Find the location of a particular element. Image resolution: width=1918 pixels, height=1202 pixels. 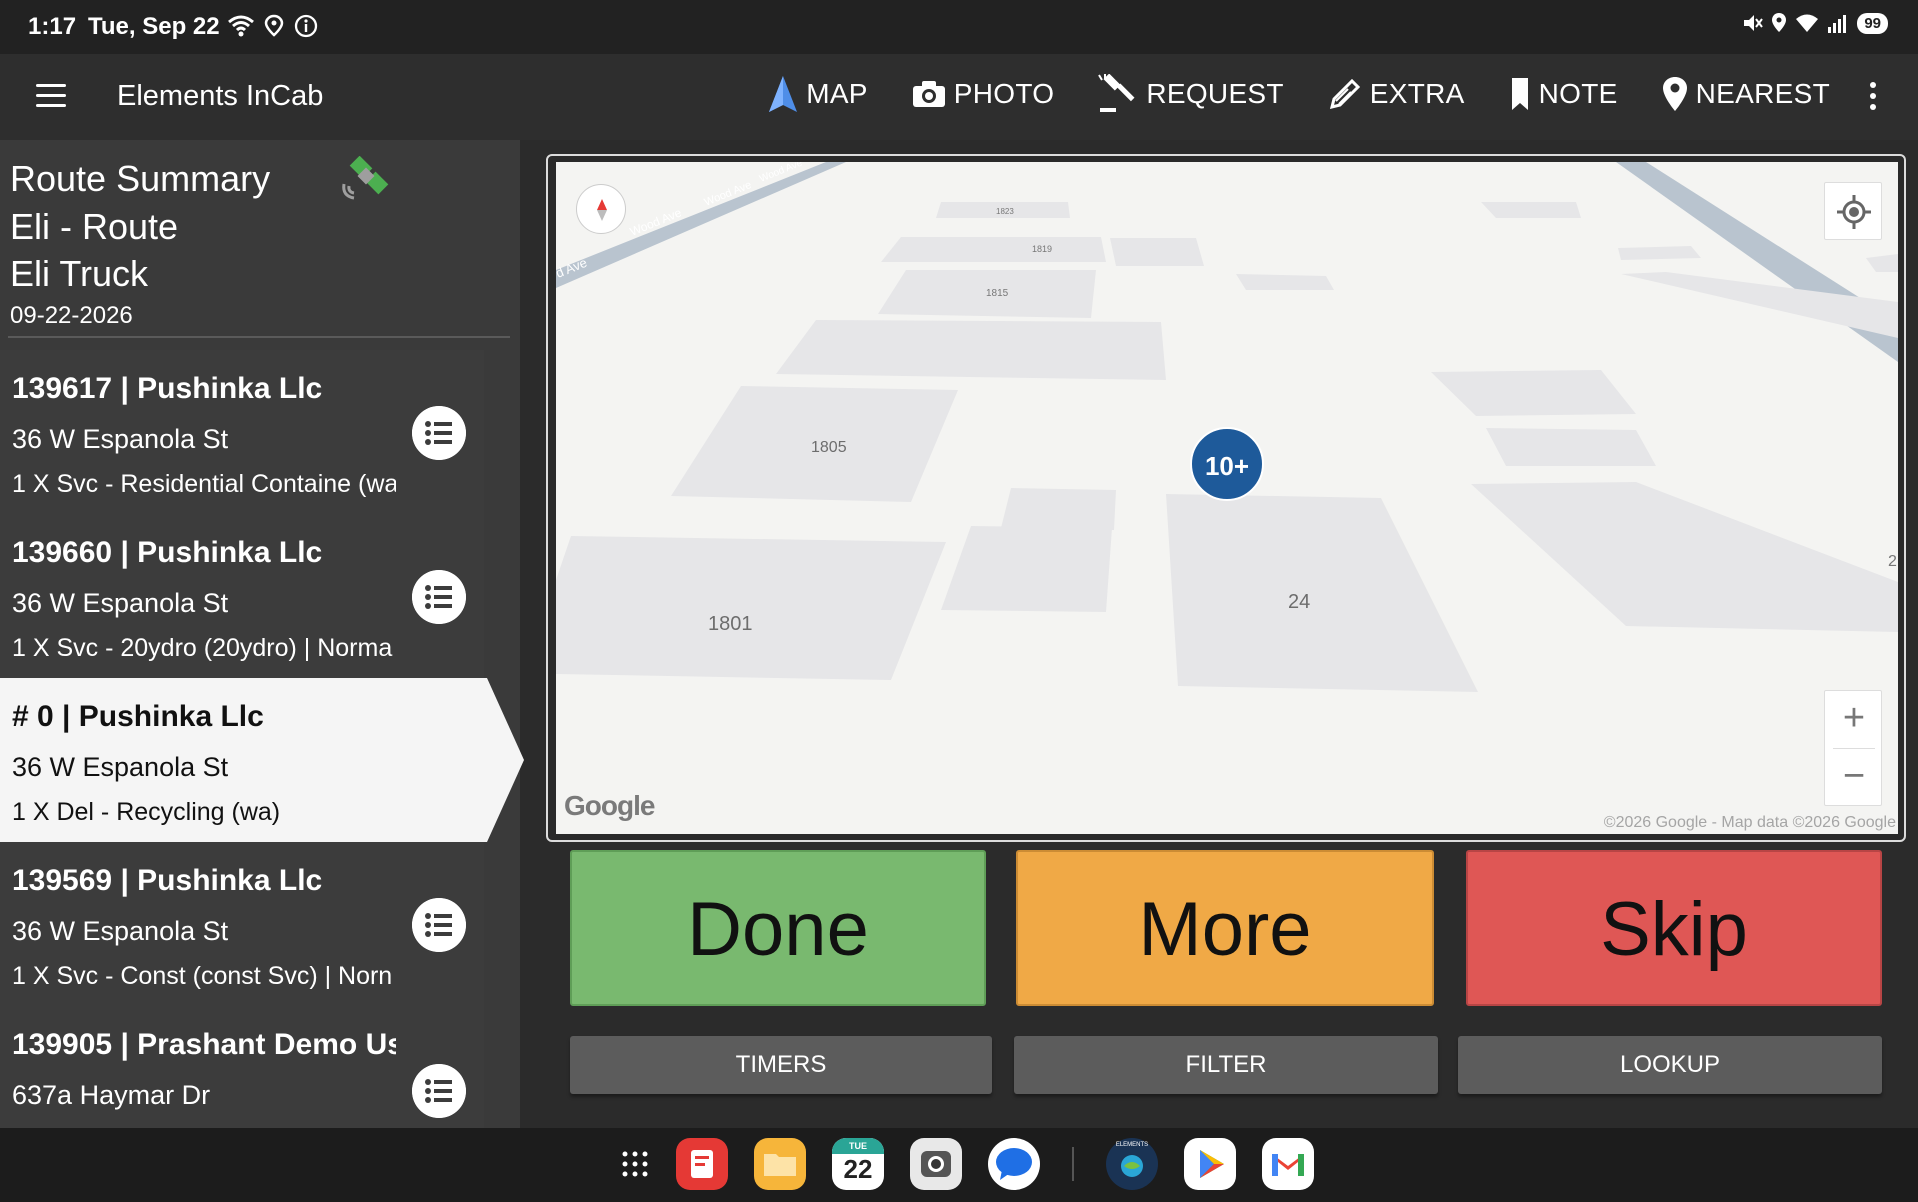

app-drawer-icon is located at coordinates (635, 1164).